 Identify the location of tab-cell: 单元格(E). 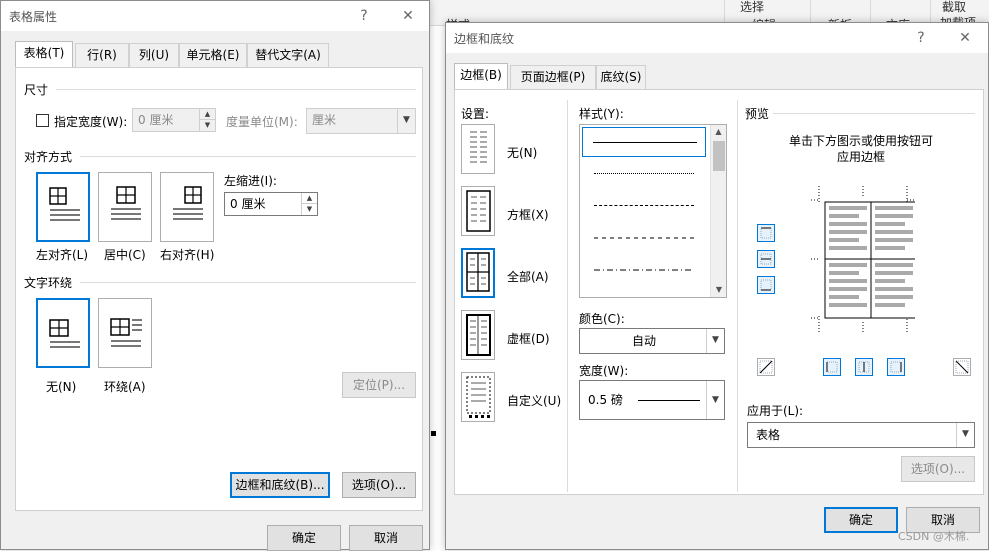
(213, 55).